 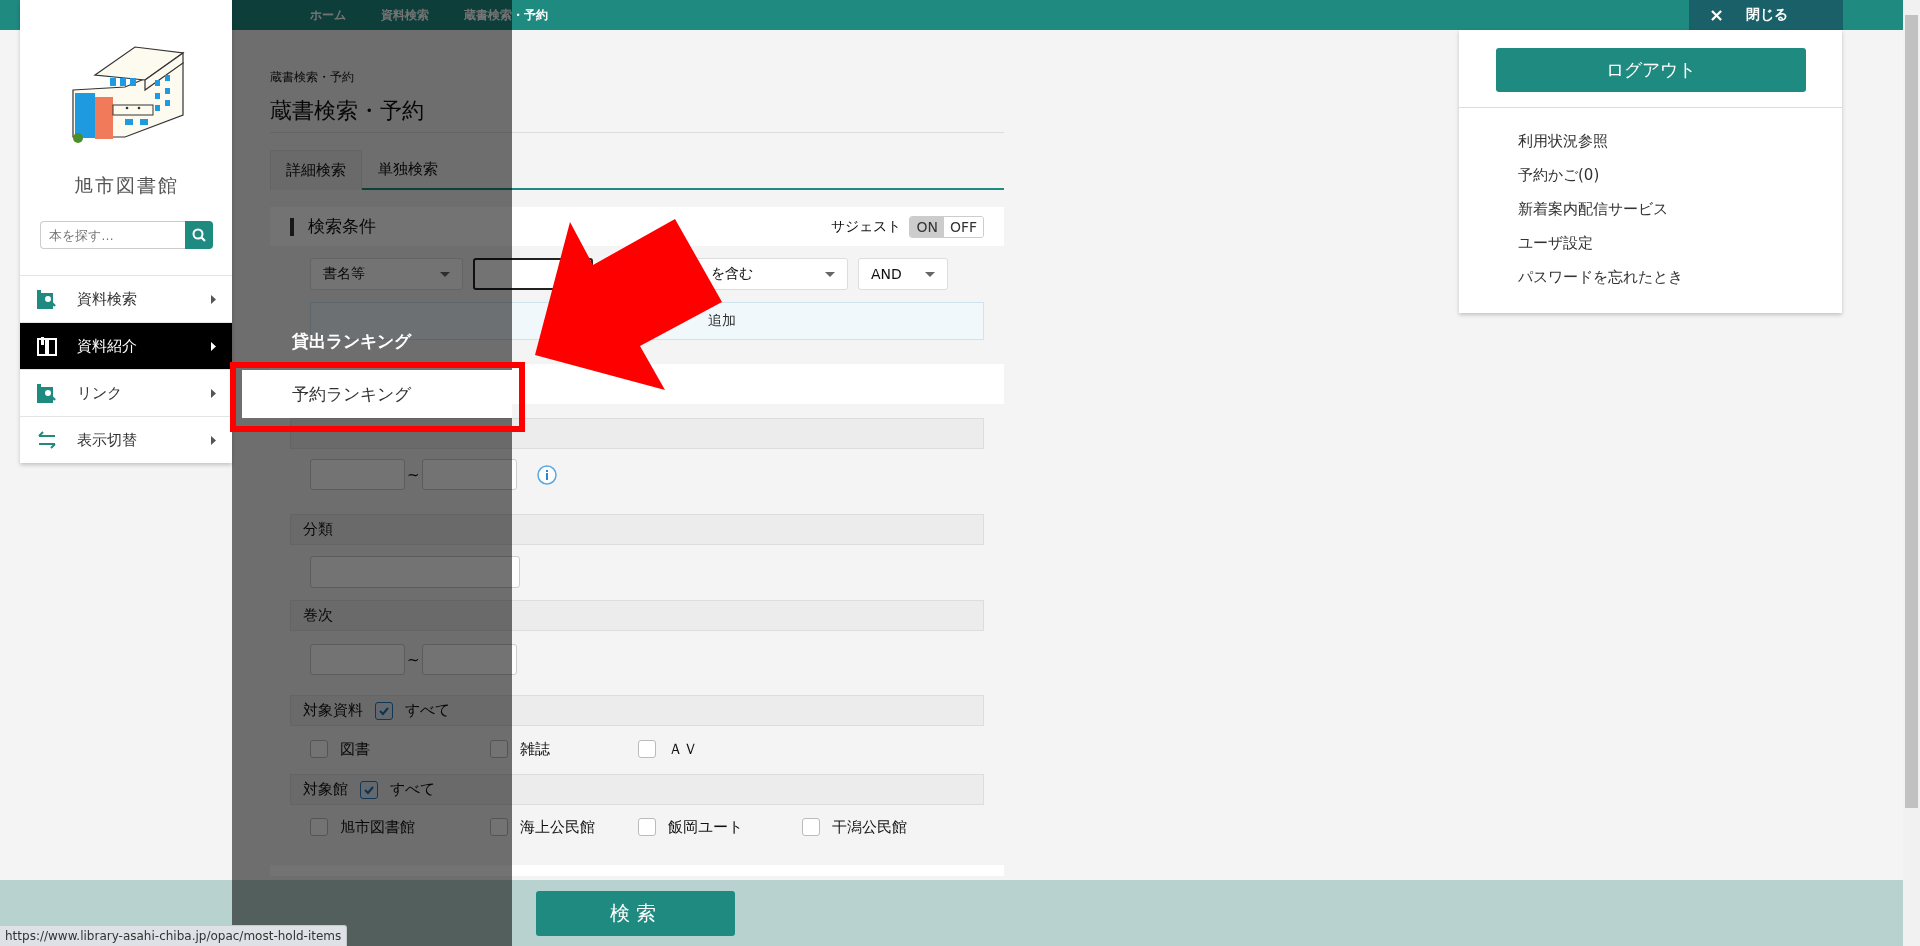 I want to click on suggest-label: サジェスト, so click(x=866, y=226).